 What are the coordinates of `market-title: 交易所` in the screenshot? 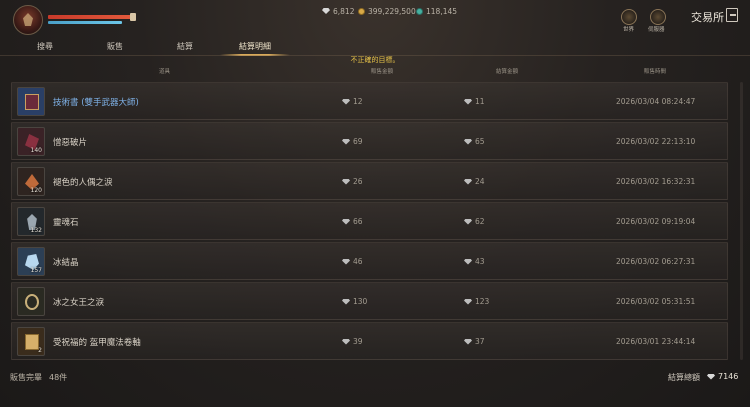 It's located at (707, 17).